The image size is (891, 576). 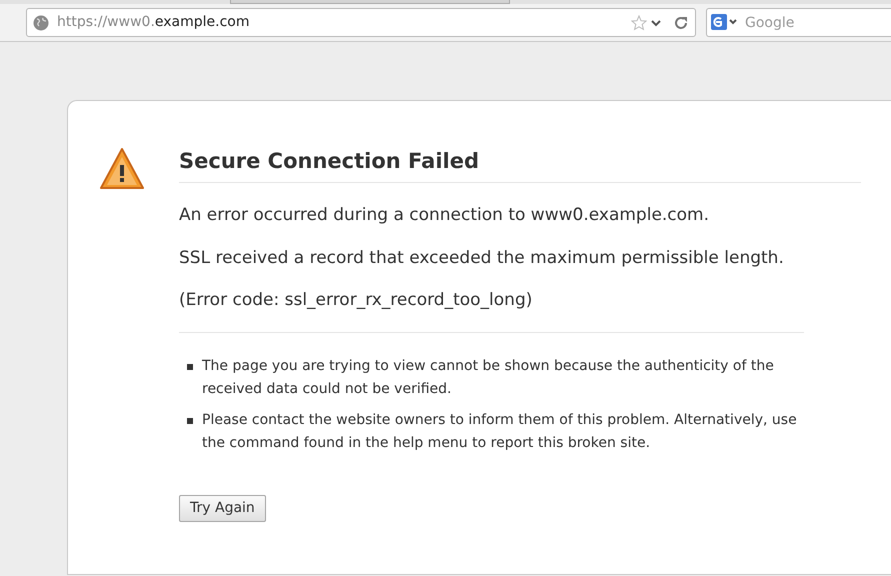 What do you see at coordinates (361, 22) in the screenshot?
I see `url-field: https://www0.example.com` at bounding box center [361, 22].